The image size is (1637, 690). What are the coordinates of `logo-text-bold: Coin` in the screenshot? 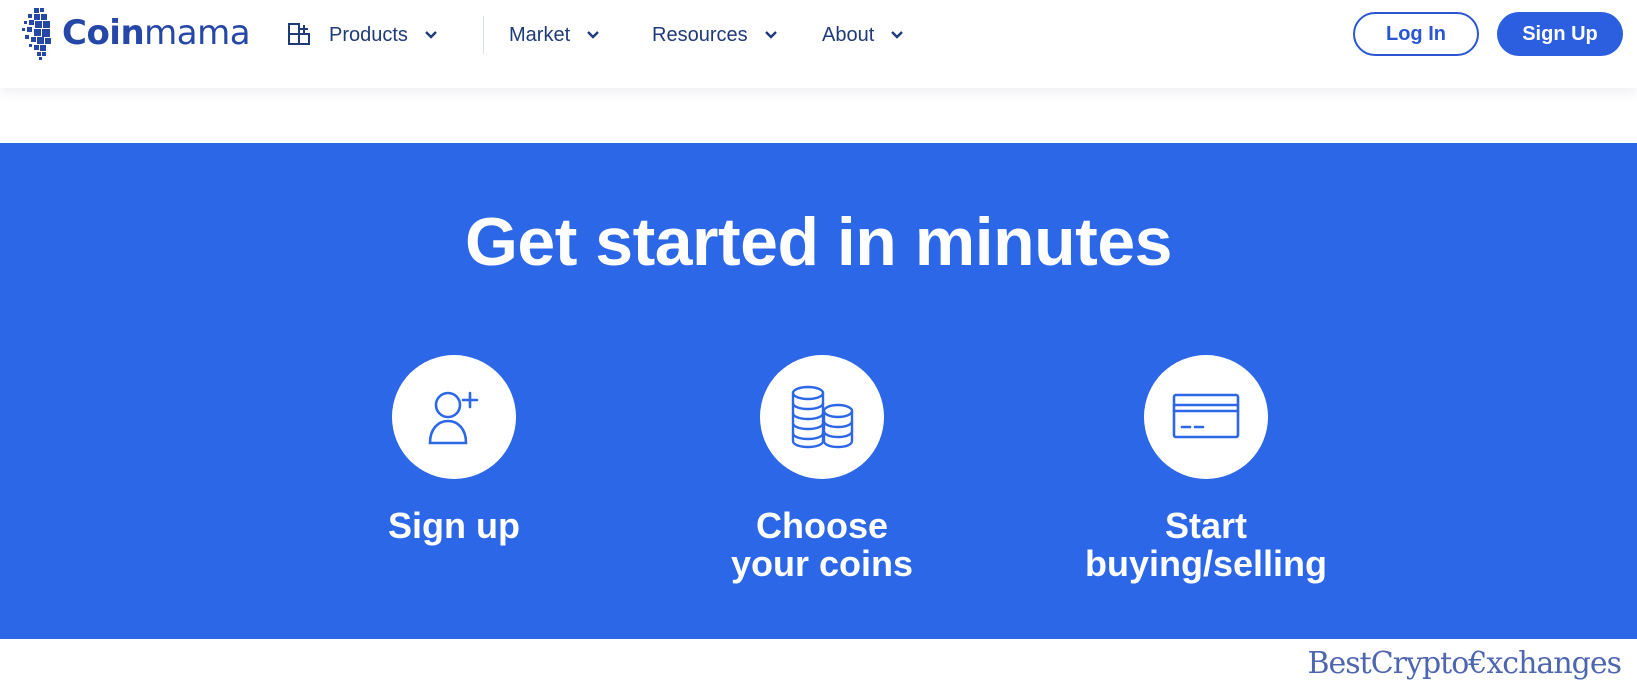 It's located at (103, 33).